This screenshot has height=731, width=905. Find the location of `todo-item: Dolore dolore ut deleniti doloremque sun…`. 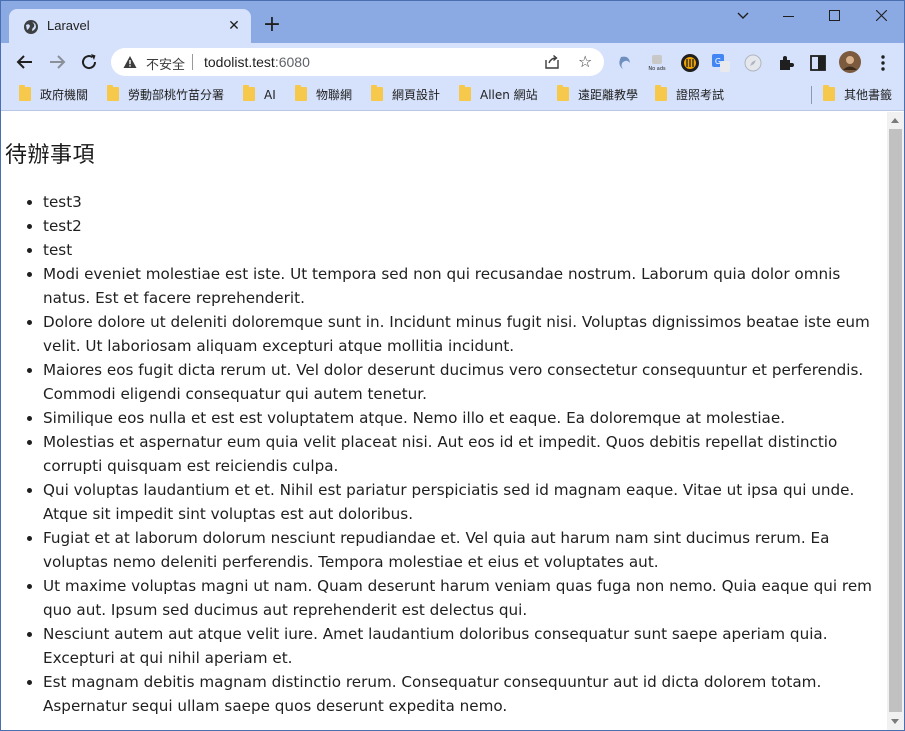

todo-item: Dolore dolore ut deleniti doloremque sun… is located at coordinates (463, 334).